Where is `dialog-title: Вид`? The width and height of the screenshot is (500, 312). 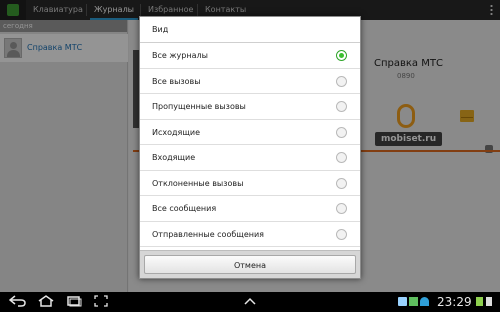 dialog-title: Вид is located at coordinates (250, 30).